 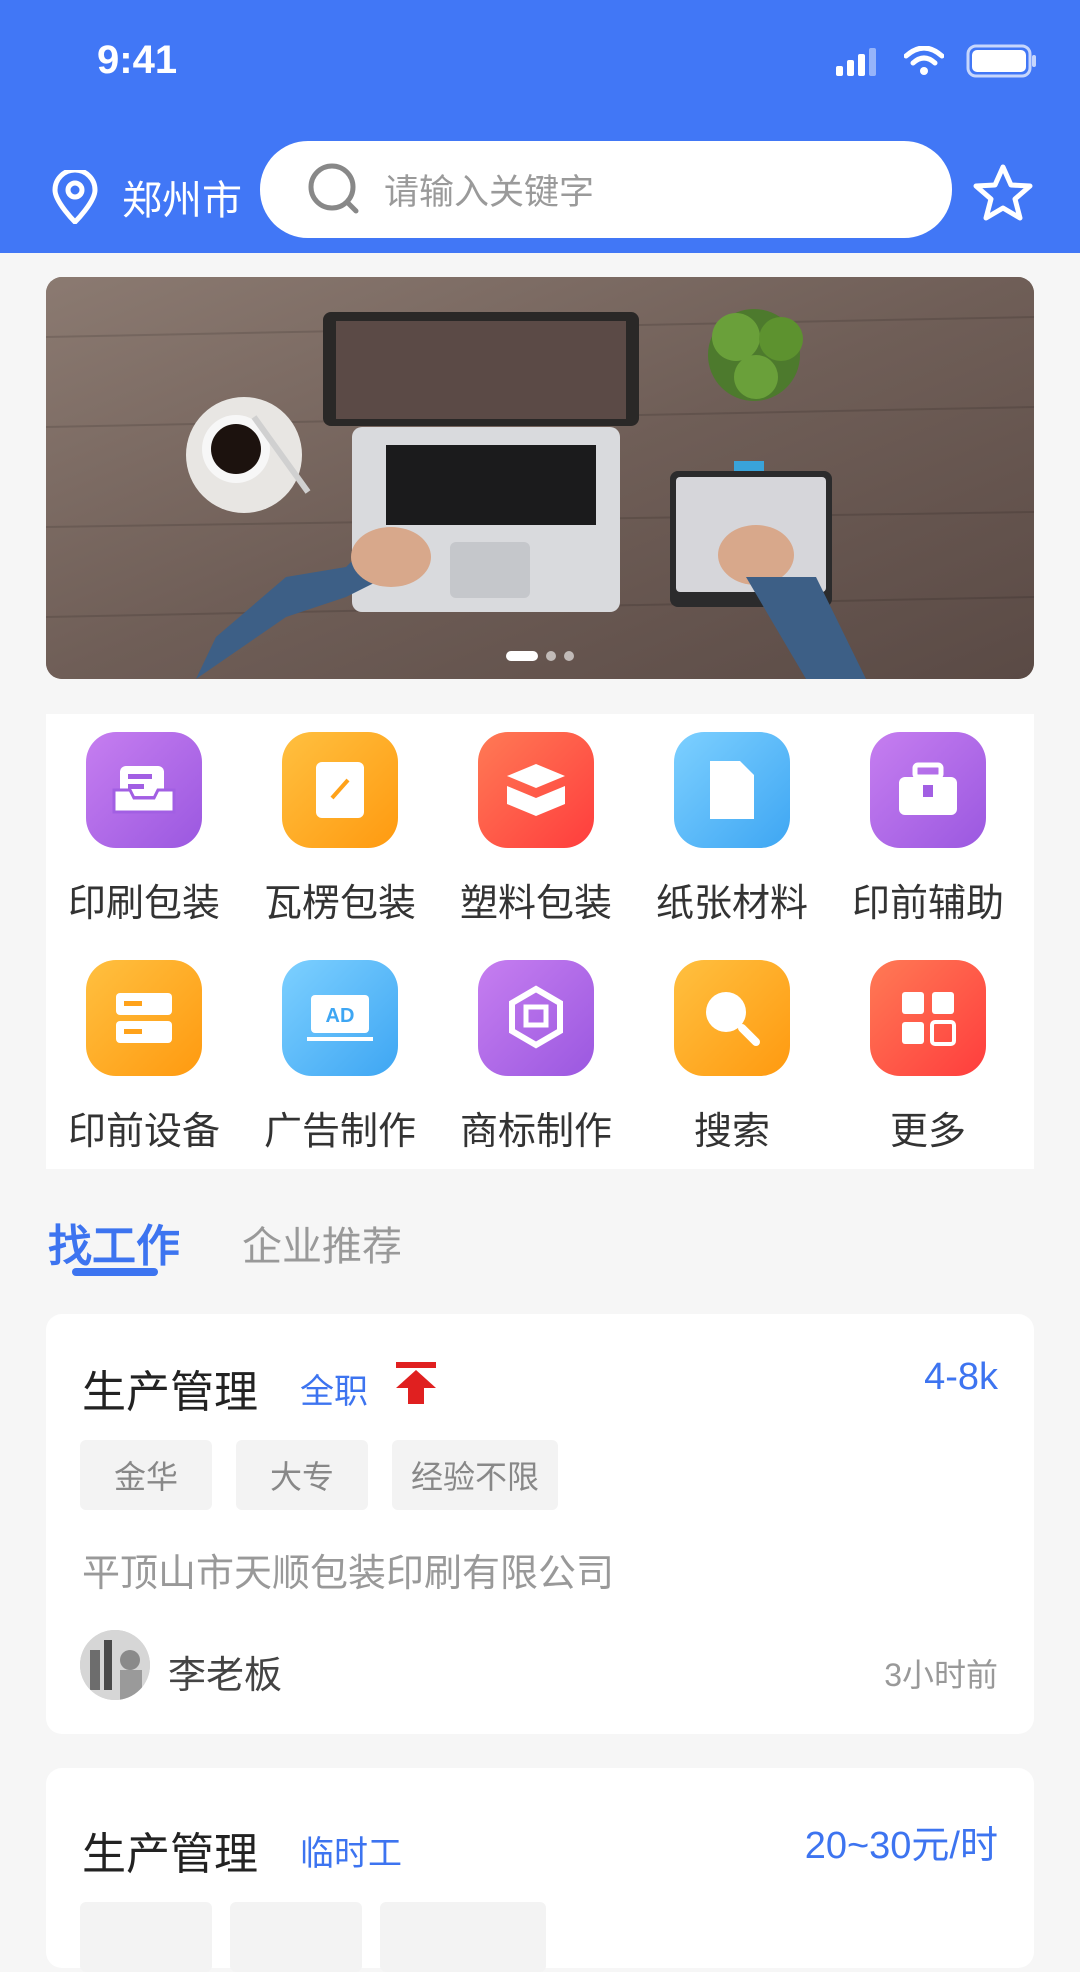 I want to click on job-type: 全职, so click(x=334, y=1392).